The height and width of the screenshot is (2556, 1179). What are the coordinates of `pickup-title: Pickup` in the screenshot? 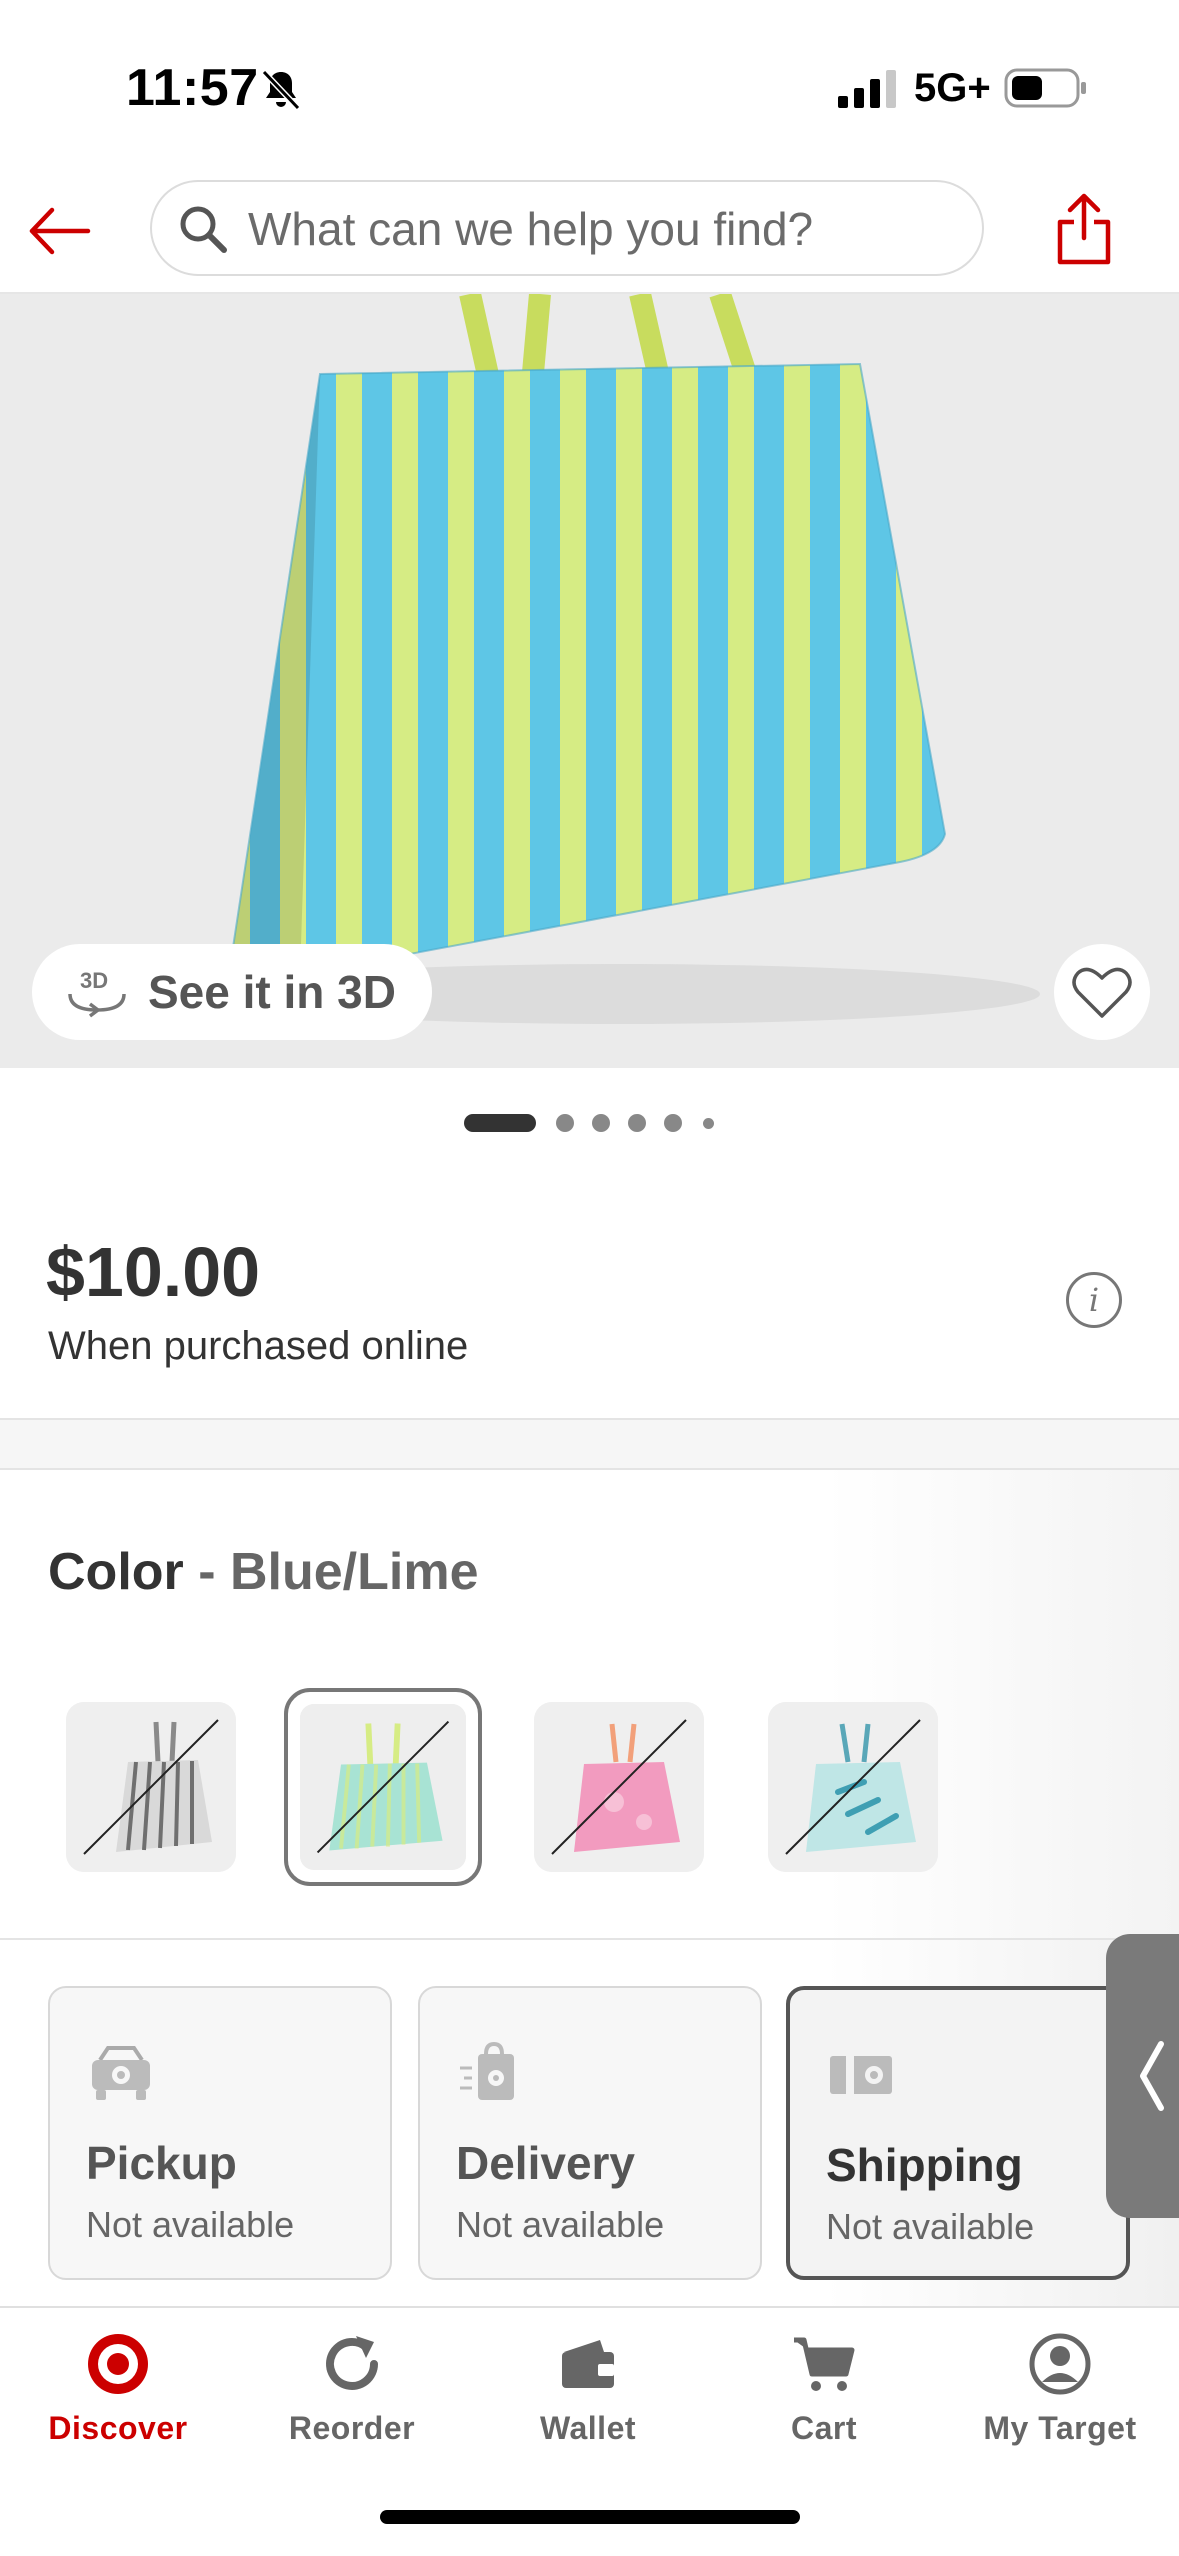 It's located at (161, 2163).